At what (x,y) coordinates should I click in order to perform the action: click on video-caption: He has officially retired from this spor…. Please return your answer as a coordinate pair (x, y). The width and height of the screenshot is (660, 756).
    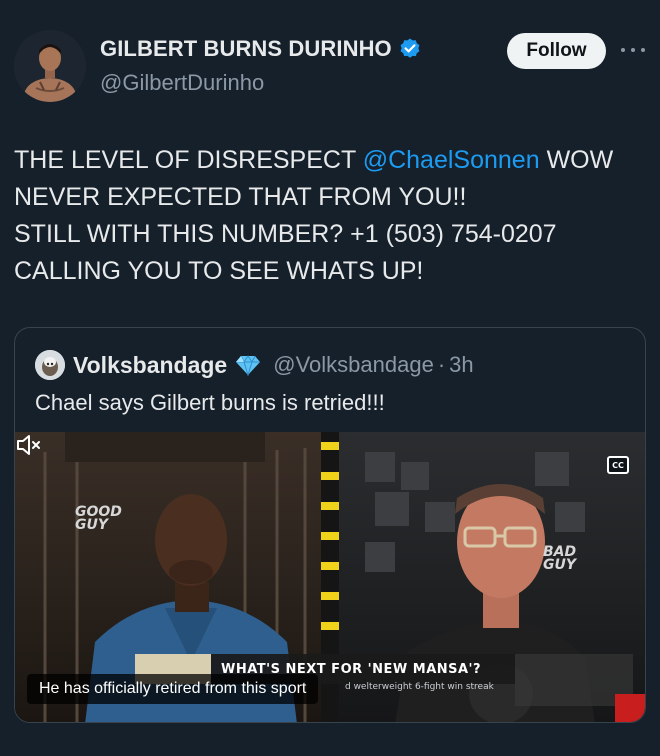
    Looking at the image, I should click on (173, 689).